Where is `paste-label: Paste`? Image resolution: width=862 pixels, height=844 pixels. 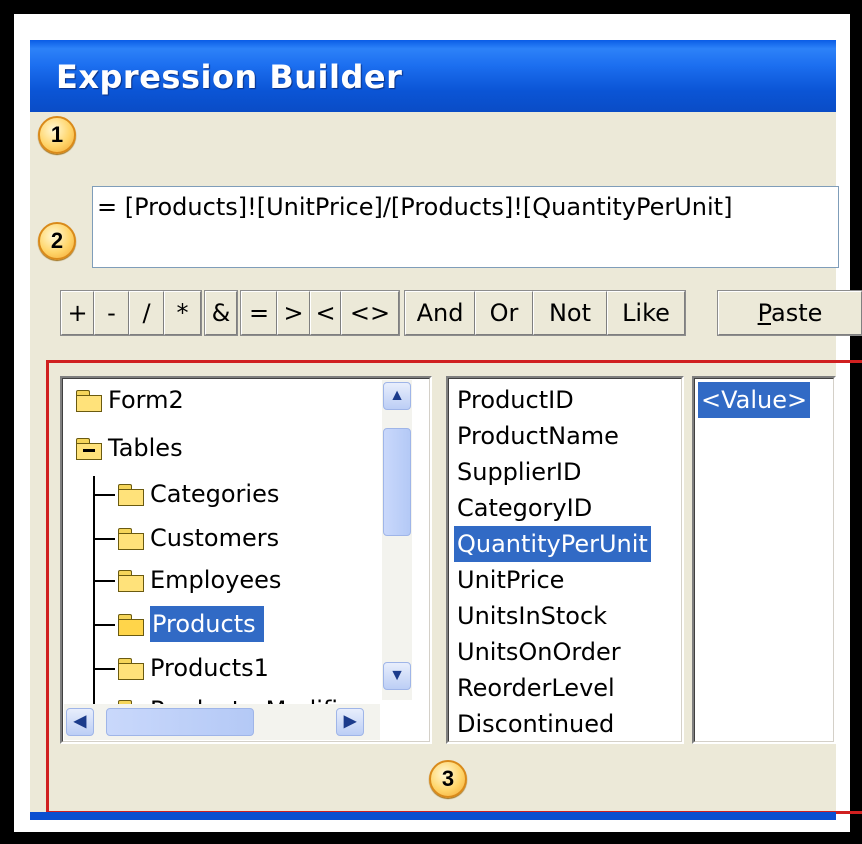
paste-label: Paste is located at coordinates (790, 313).